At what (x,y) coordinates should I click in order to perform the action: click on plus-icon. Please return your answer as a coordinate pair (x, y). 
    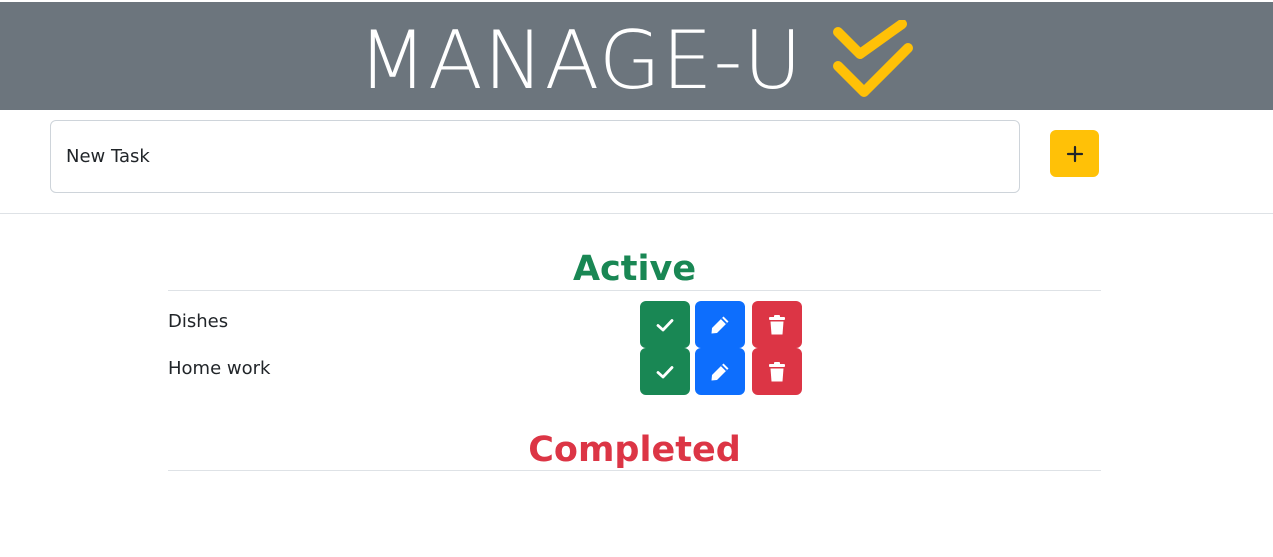
    Looking at the image, I should click on (1074, 153).